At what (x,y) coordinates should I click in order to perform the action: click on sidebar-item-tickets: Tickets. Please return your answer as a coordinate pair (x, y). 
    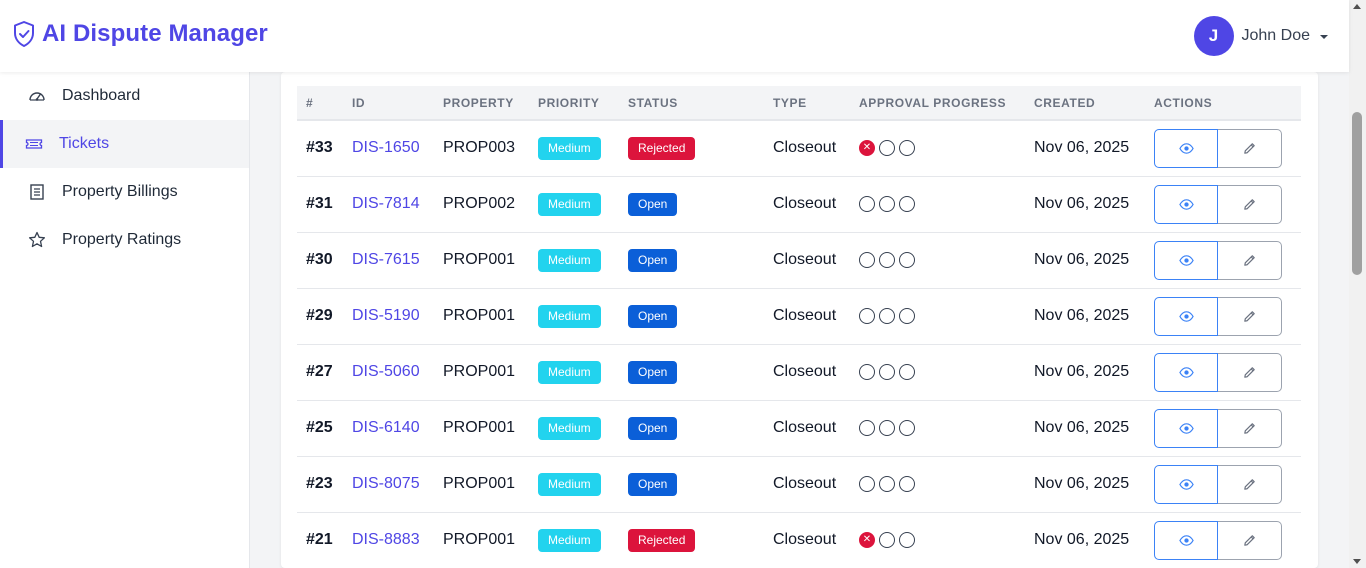
    Looking at the image, I should click on (124, 144).